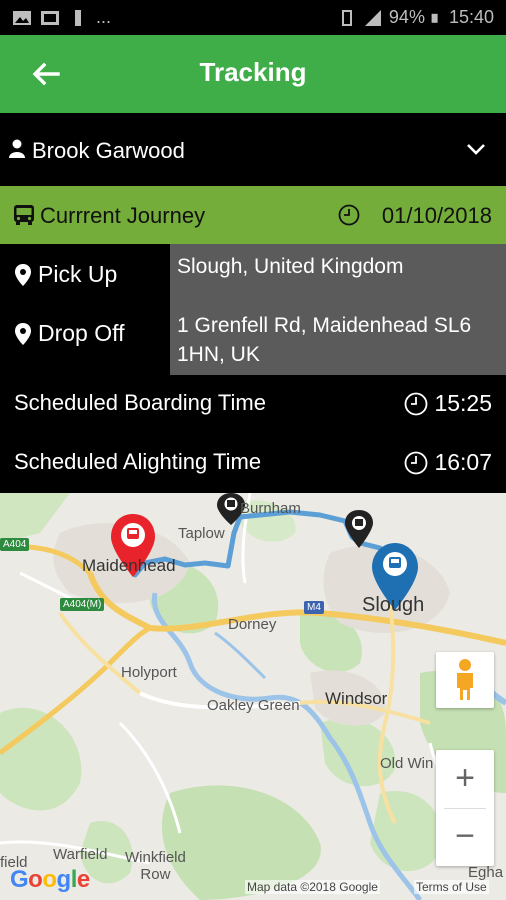 The width and height of the screenshot is (506, 900). Describe the element at coordinates (78, 17) in the screenshot. I see `usb-notification-icon` at that location.